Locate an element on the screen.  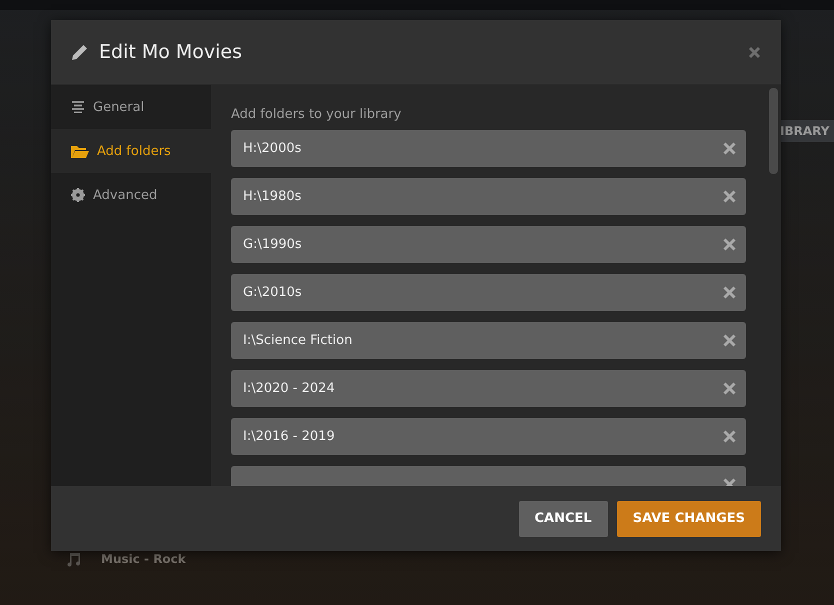
sidebar-tab: Add folders is located at coordinates (131, 151).